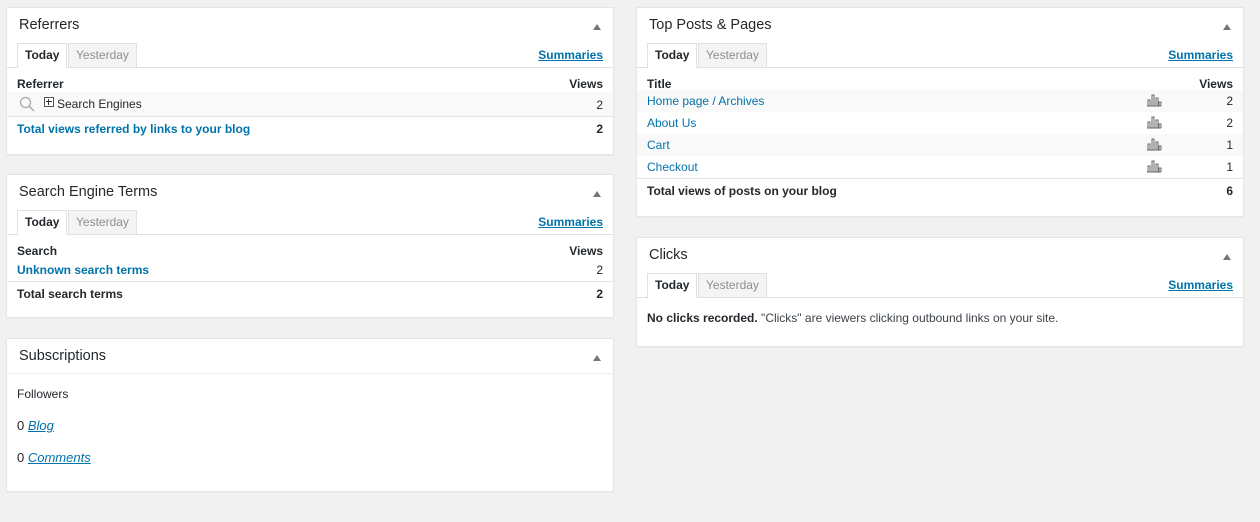 The width and height of the screenshot is (1260, 522). Describe the element at coordinates (310, 25) in the screenshot. I see `widget-header: Referrers` at that location.